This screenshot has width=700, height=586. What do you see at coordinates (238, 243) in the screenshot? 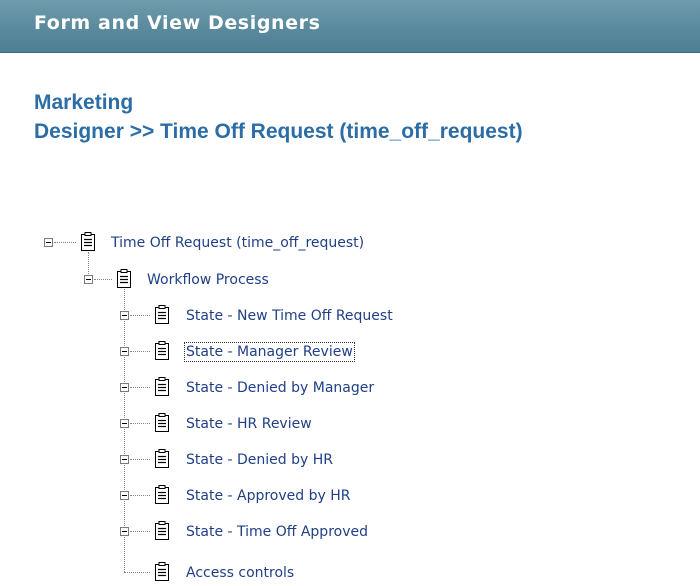
I see `tree-node-root-label: Time Off Request (time_off_request)` at bounding box center [238, 243].